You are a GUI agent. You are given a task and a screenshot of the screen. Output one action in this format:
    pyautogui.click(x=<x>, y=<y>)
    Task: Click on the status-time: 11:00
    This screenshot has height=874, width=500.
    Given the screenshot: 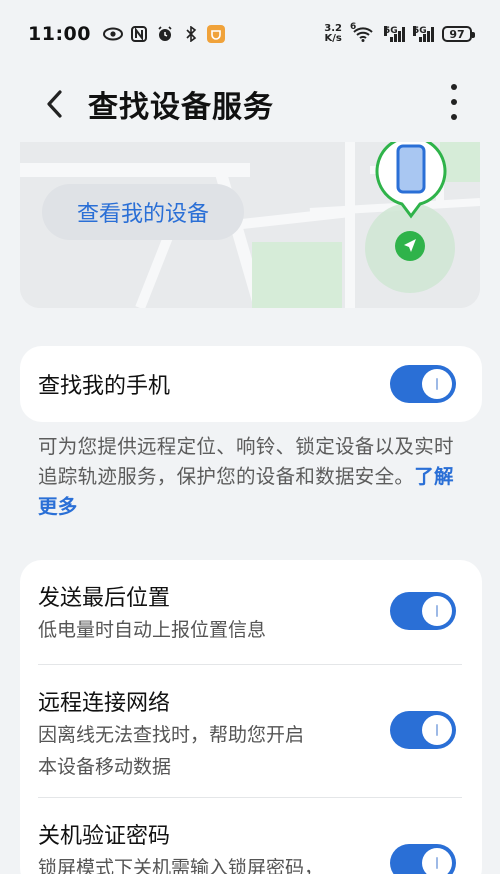 What is the action you would take?
    pyautogui.click(x=59, y=34)
    